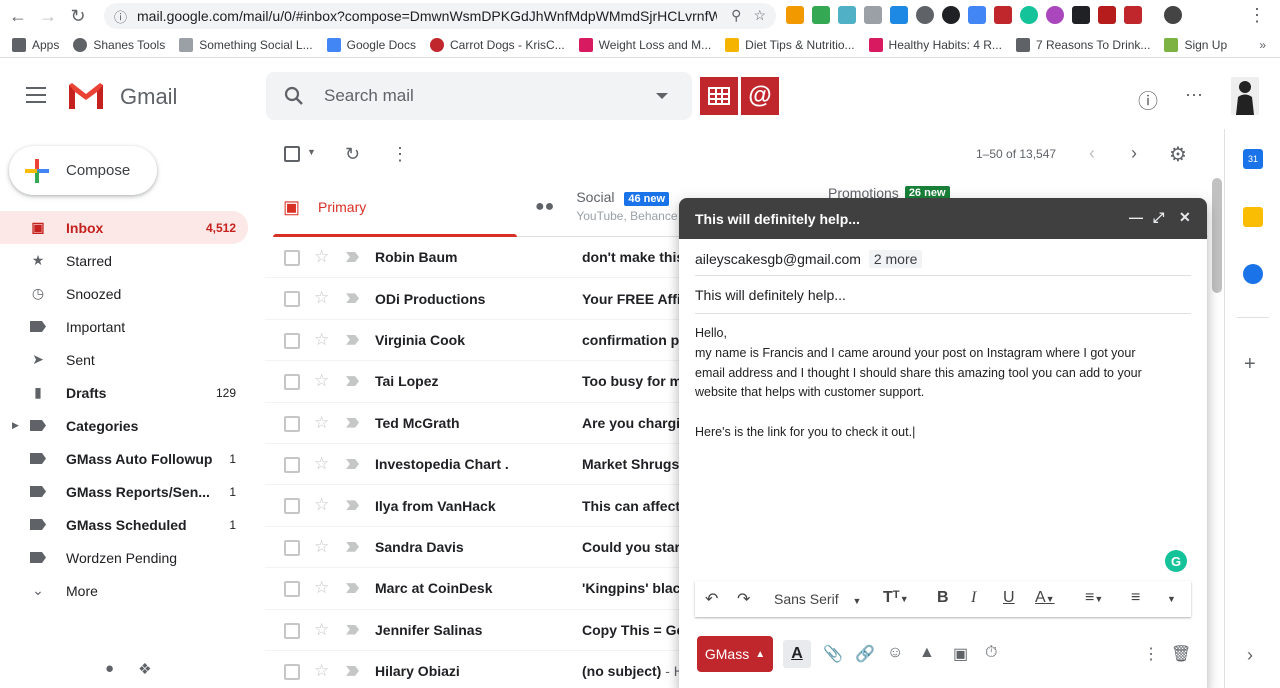  What do you see at coordinates (15, 425) in the screenshot?
I see `expand-caret-icon: ▶` at bounding box center [15, 425].